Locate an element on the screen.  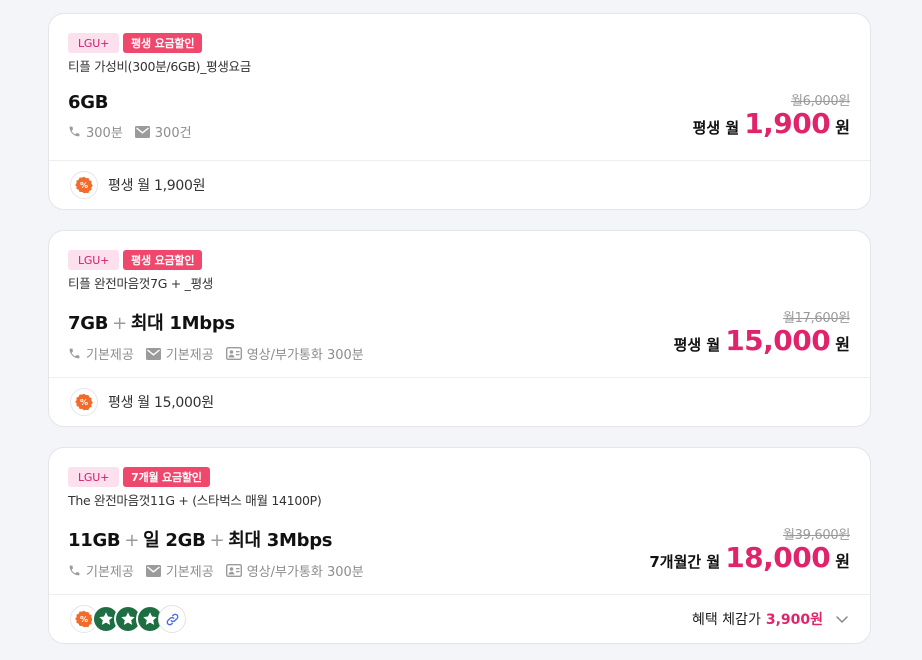
data-throttle-speed: 최대 3Mbps is located at coordinates (280, 540).